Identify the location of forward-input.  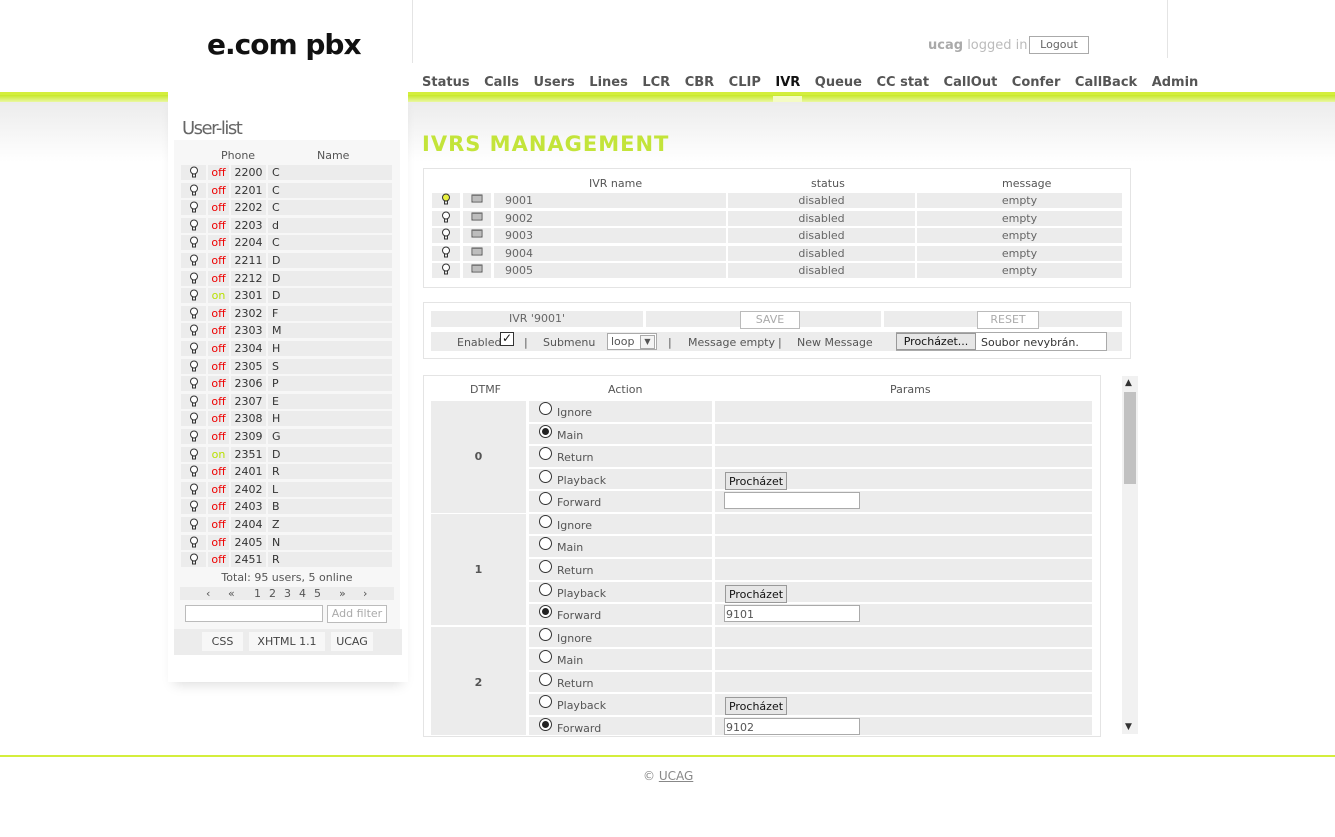
(792, 501).